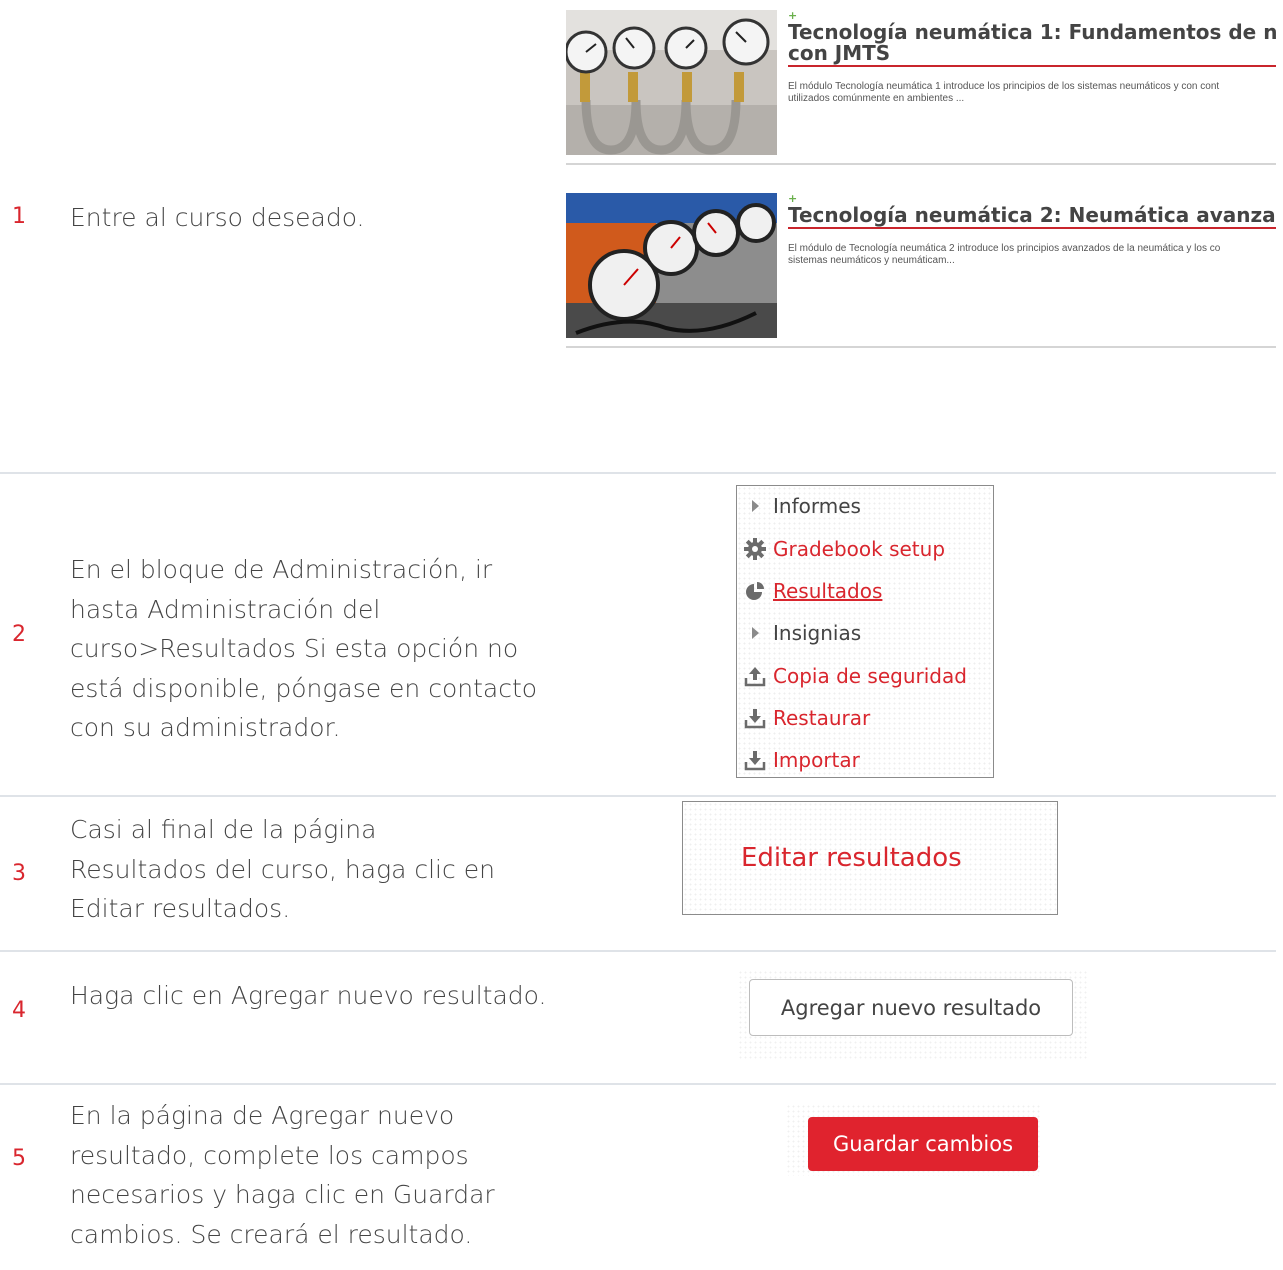 This screenshot has width=1283, height=1270. Describe the element at coordinates (281, 569) in the screenshot. I see `step-line: En el bloque de Administración, ir` at that location.